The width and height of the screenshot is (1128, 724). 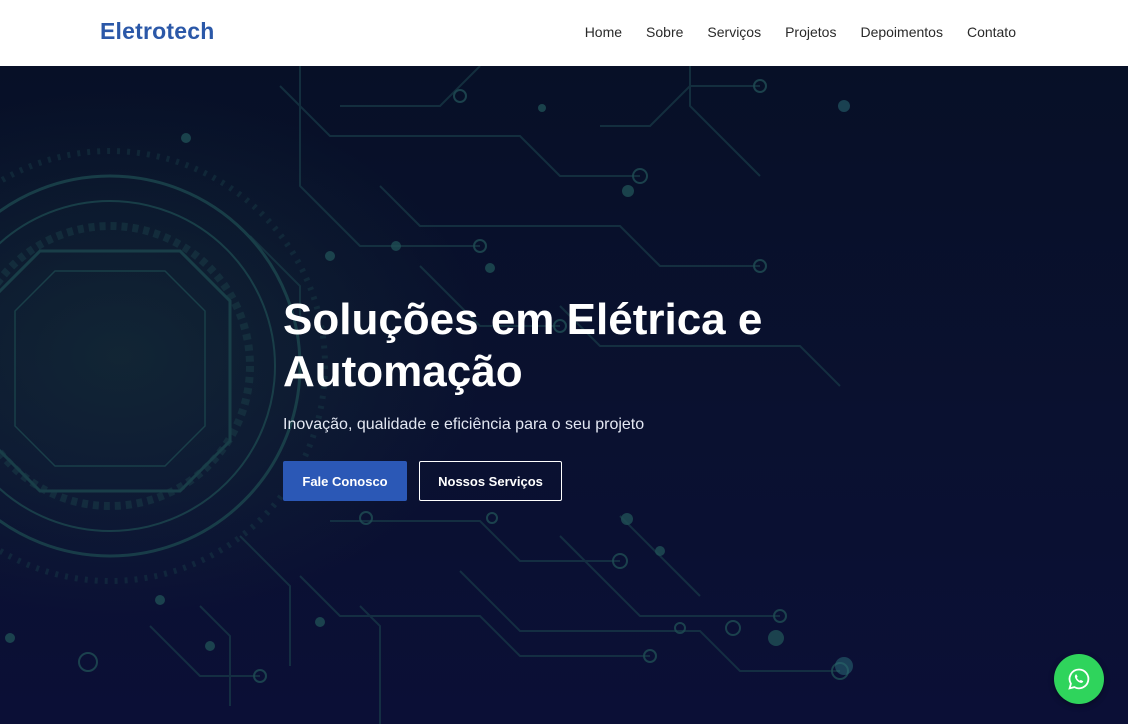 What do you see at coordinates (664, 32) in the screenshot?
I see `nav-link-sobre: Sobre` at bounding box center [664, 32].